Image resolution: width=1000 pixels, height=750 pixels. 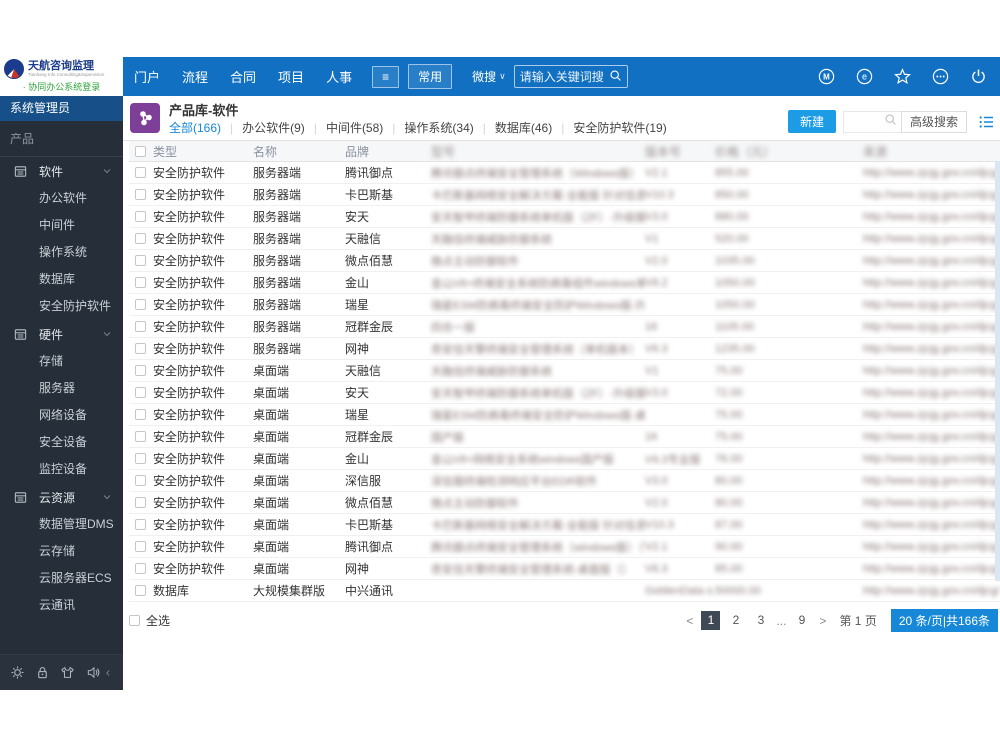 What do you see at coordinates (61, 551) in the screenshot?
I see `sidebar-item-云存储: 云存储` at bounding box center [61, 551].